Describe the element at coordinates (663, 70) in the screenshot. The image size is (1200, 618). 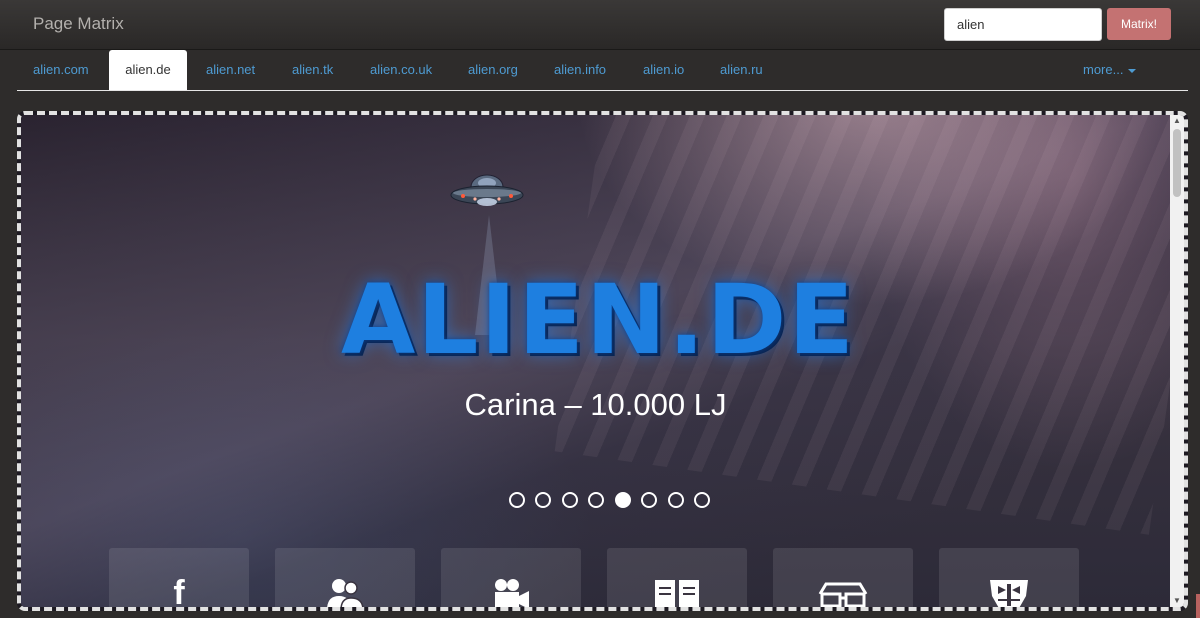
I see `tab-alien-io: alien.io` at that location.